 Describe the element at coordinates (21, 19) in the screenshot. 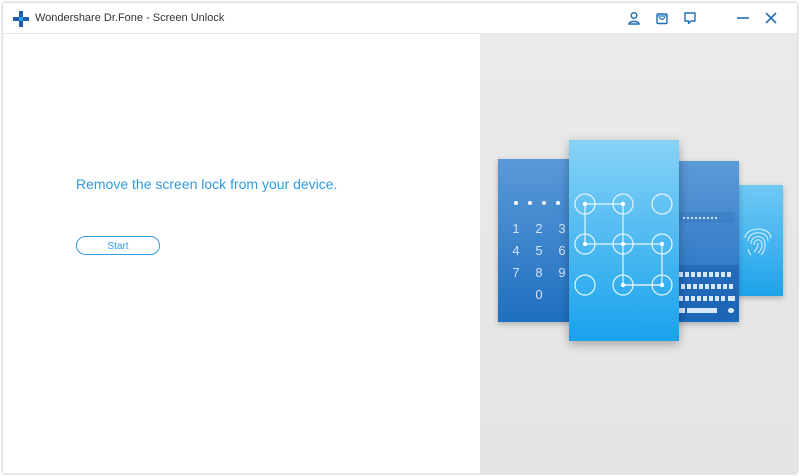

I see `plus-logo-icon` at that location.